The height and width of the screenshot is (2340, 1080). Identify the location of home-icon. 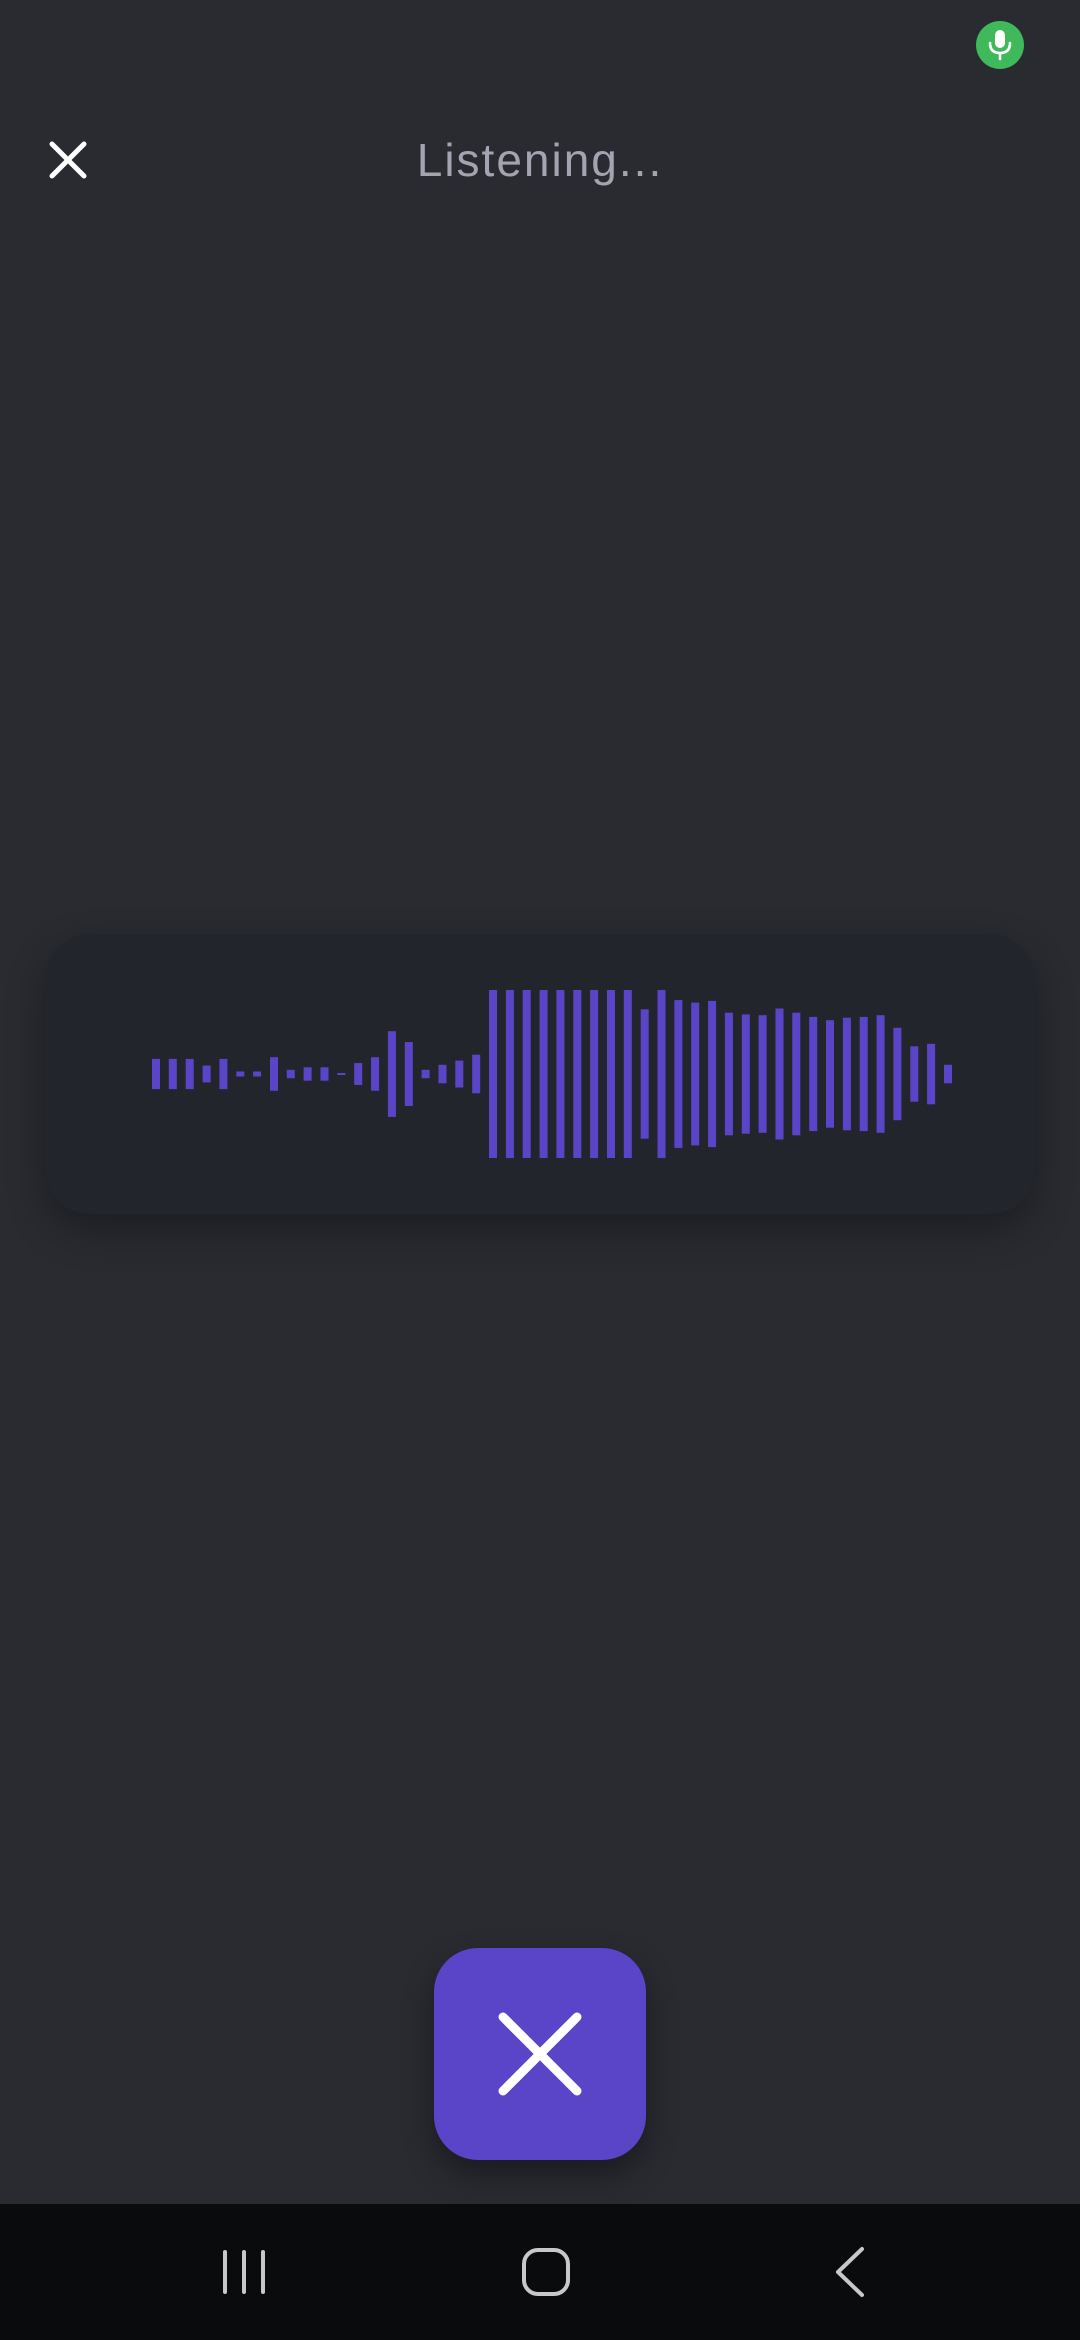
(546, 2272).